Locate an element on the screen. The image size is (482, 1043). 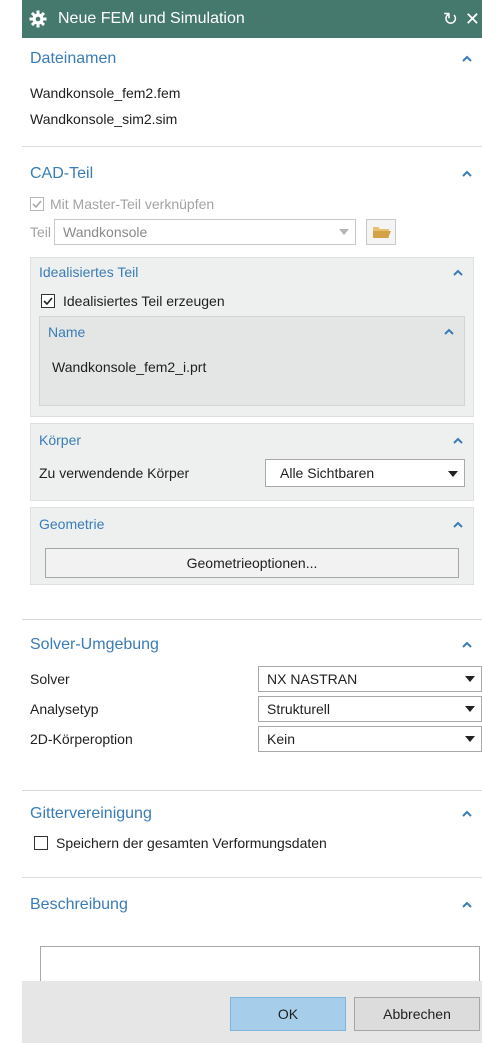
save-deformation-row: Speichern der gesamten Verformungsdaten is located at coordinates (252, 843).